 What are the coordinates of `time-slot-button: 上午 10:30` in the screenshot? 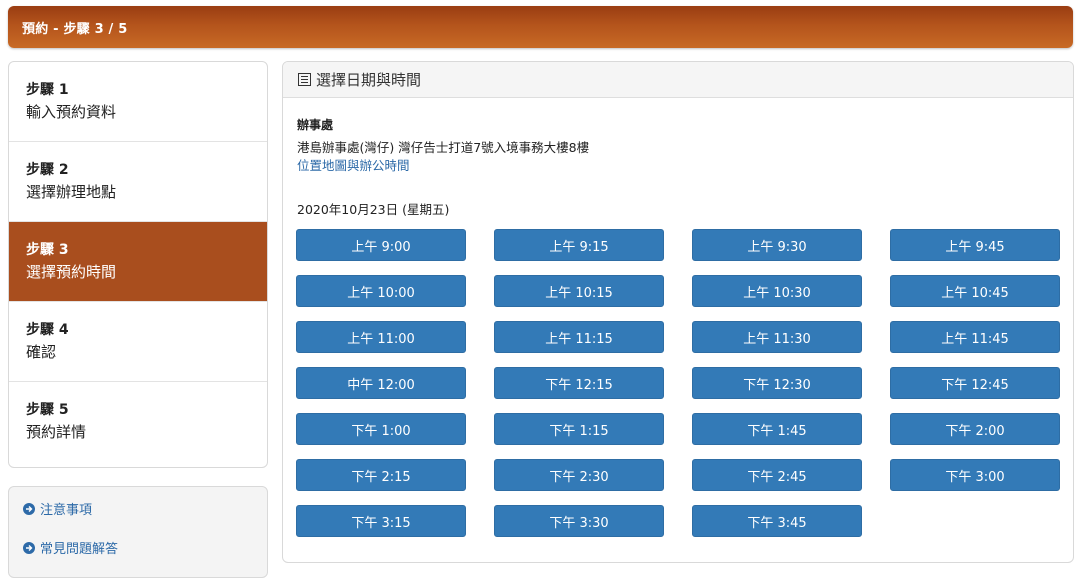 It's located at (777, 291).